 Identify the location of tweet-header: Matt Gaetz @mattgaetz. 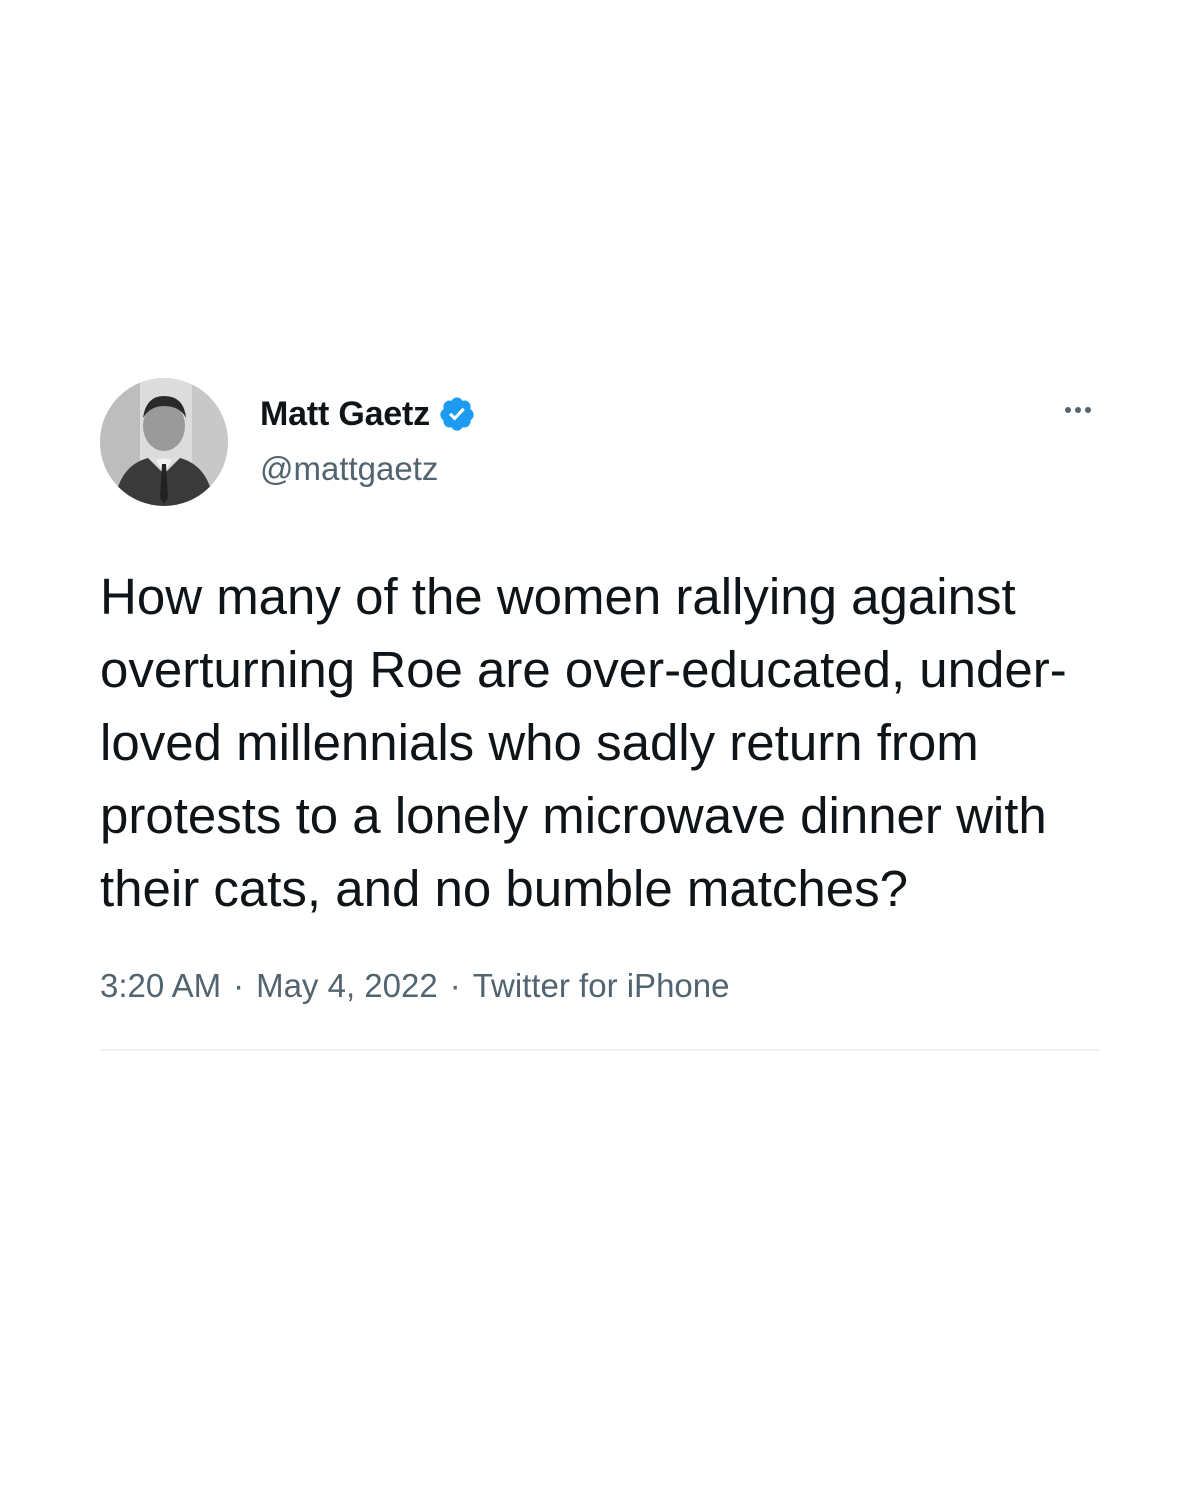
(600, 443).